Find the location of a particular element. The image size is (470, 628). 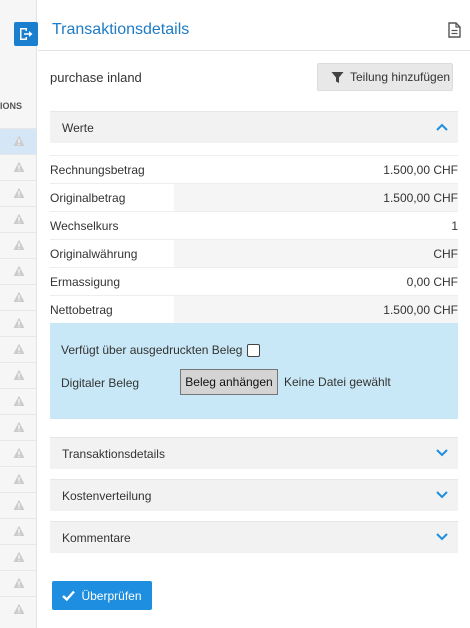

werte-section-header: Werte is located at coordinates (254, 127).